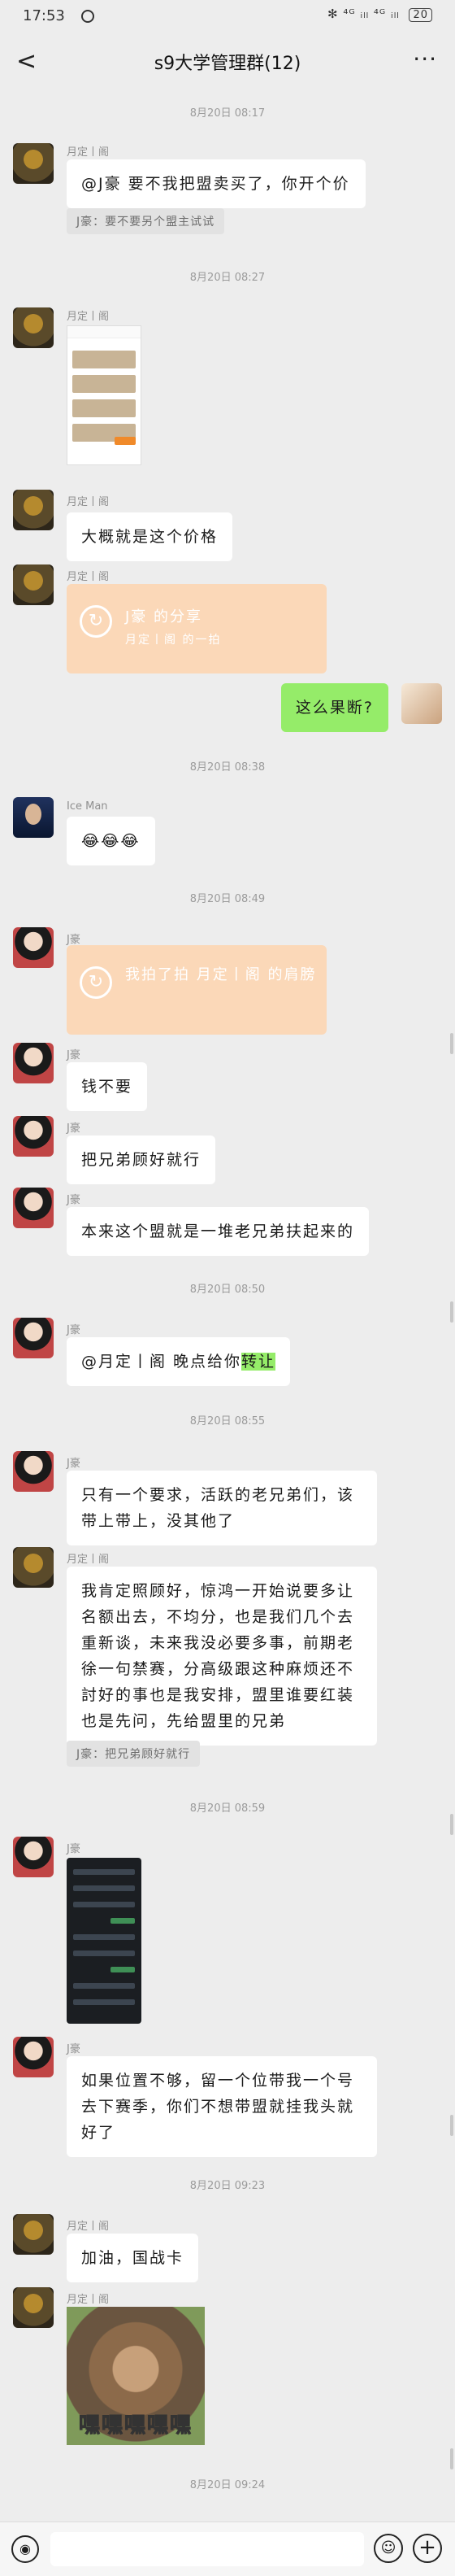 The height and width of the screenshot is (2576, 455). I want to click on share-card-title: J豪 的分享, so click(164, 616).